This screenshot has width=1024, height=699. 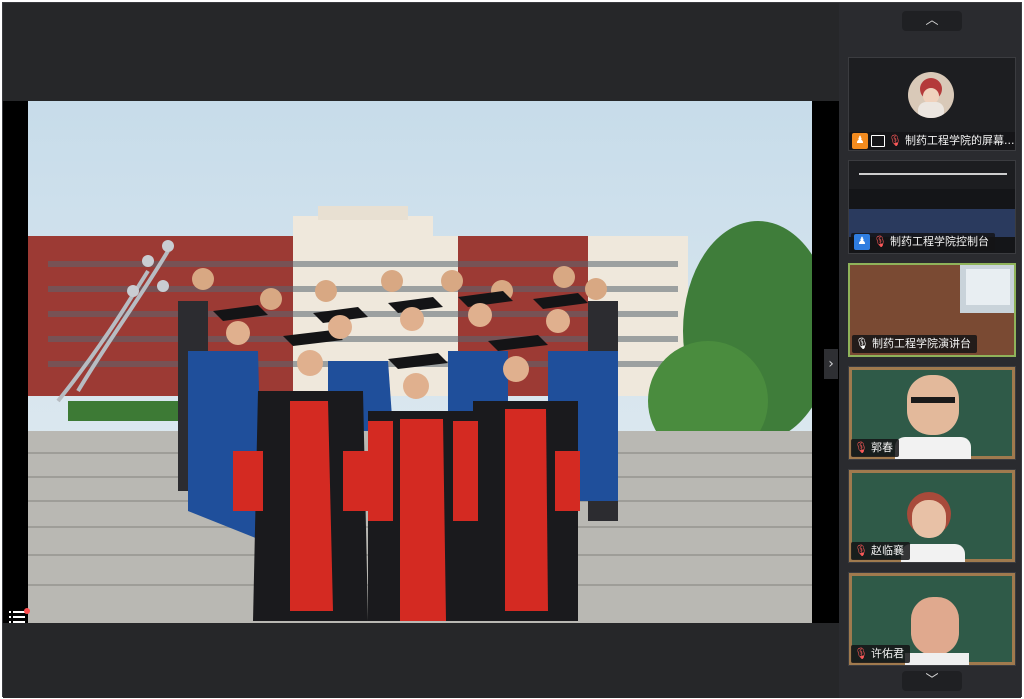 What do you see at coordinates (932, 207) in the screenshot?
I see `participant-tile: ♟ 🎙 制药工程学院控制台` at bounding box center [932, 207].